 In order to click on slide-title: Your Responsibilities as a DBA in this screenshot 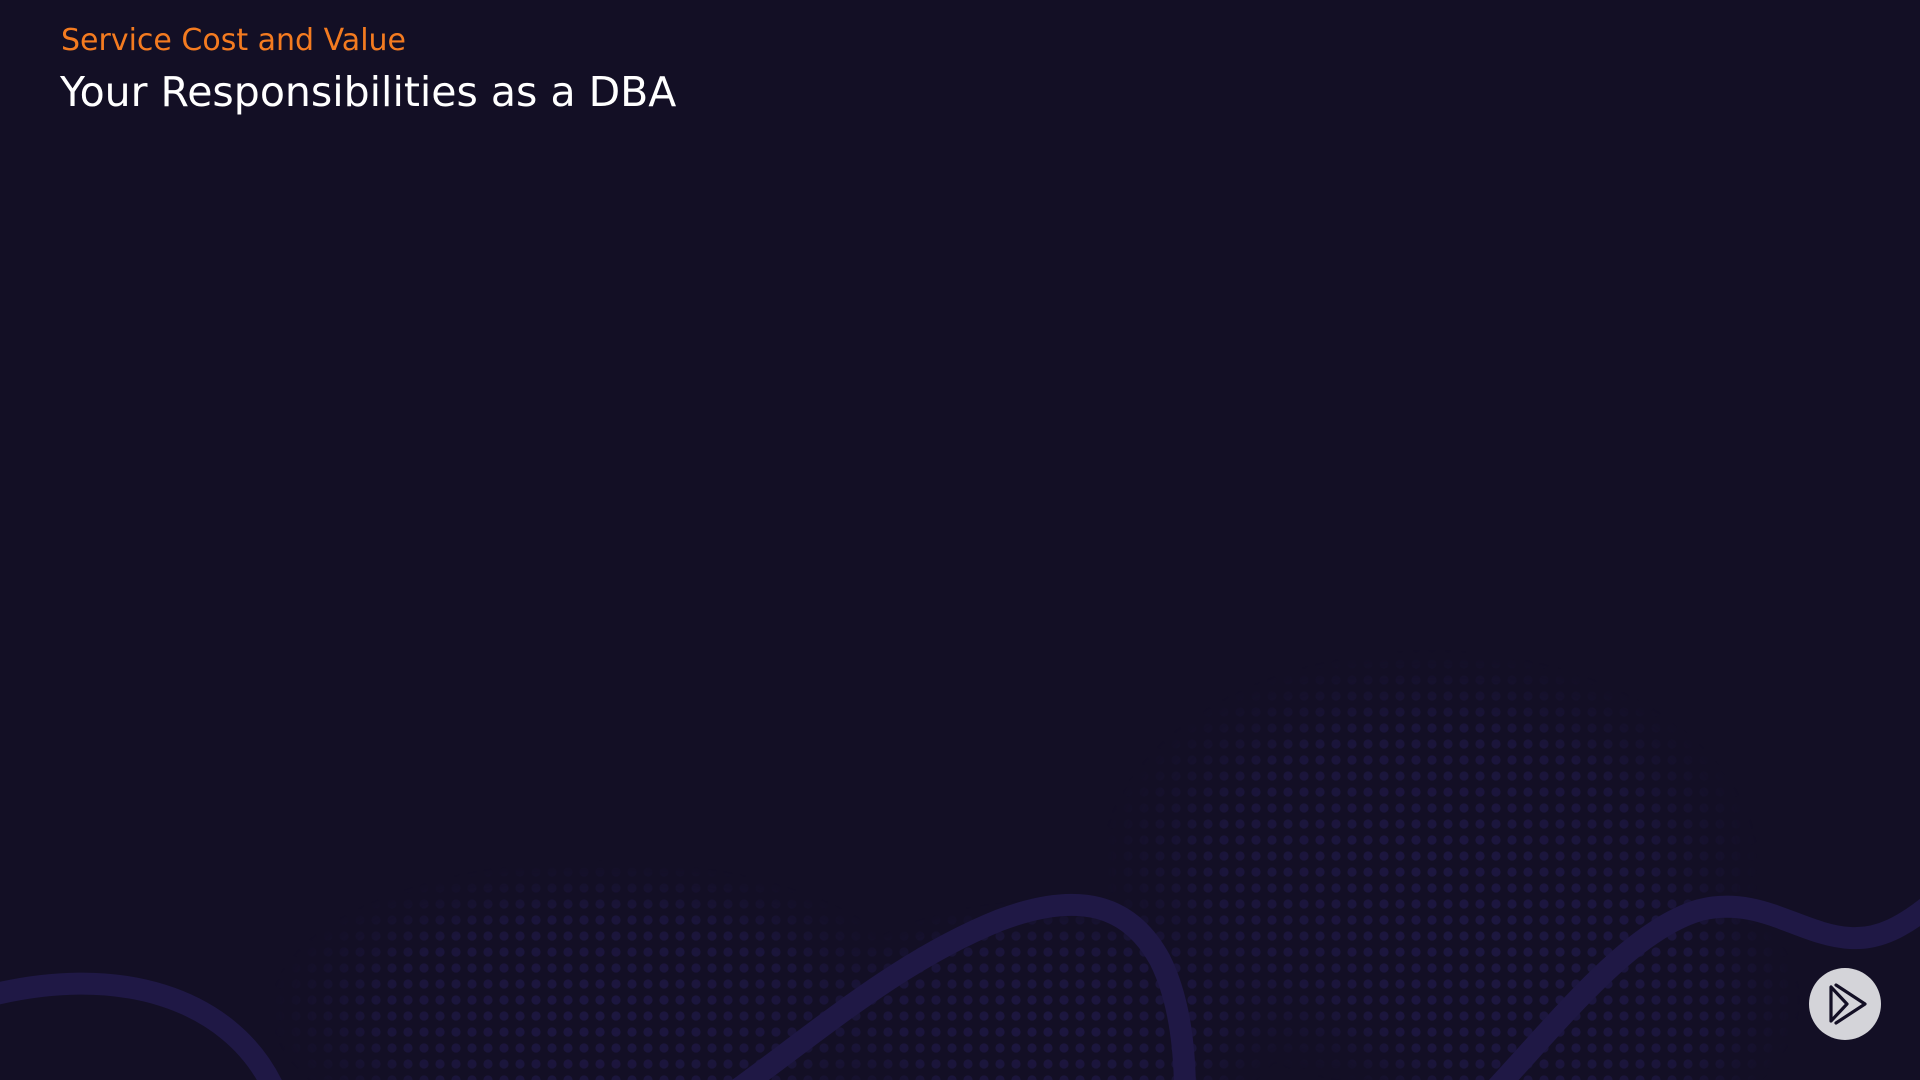, I will do `click(368, 92)`.